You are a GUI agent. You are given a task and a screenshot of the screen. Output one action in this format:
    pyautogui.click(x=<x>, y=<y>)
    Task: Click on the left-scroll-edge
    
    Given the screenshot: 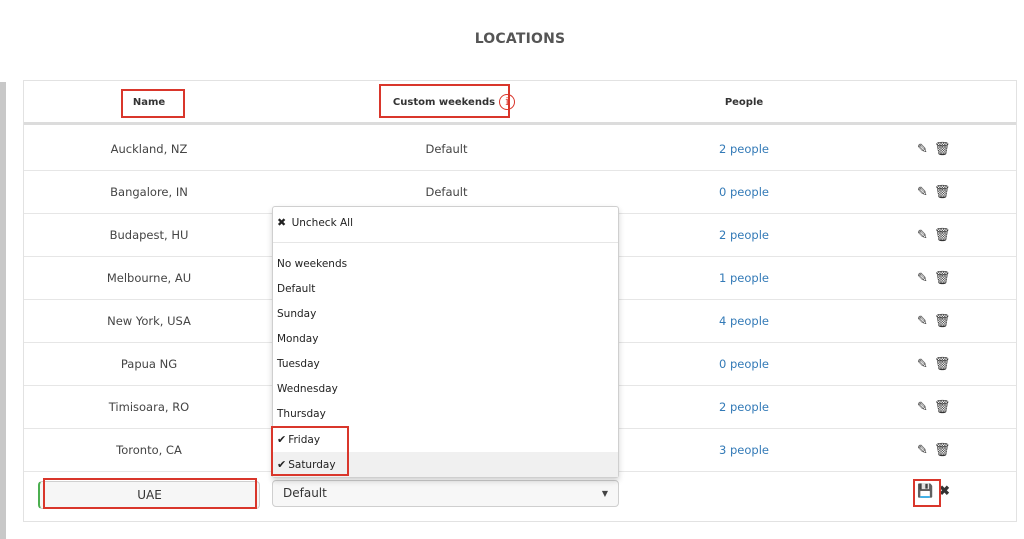 What is the action you would take?
    pyautogui.click(x=3, y=310)
    